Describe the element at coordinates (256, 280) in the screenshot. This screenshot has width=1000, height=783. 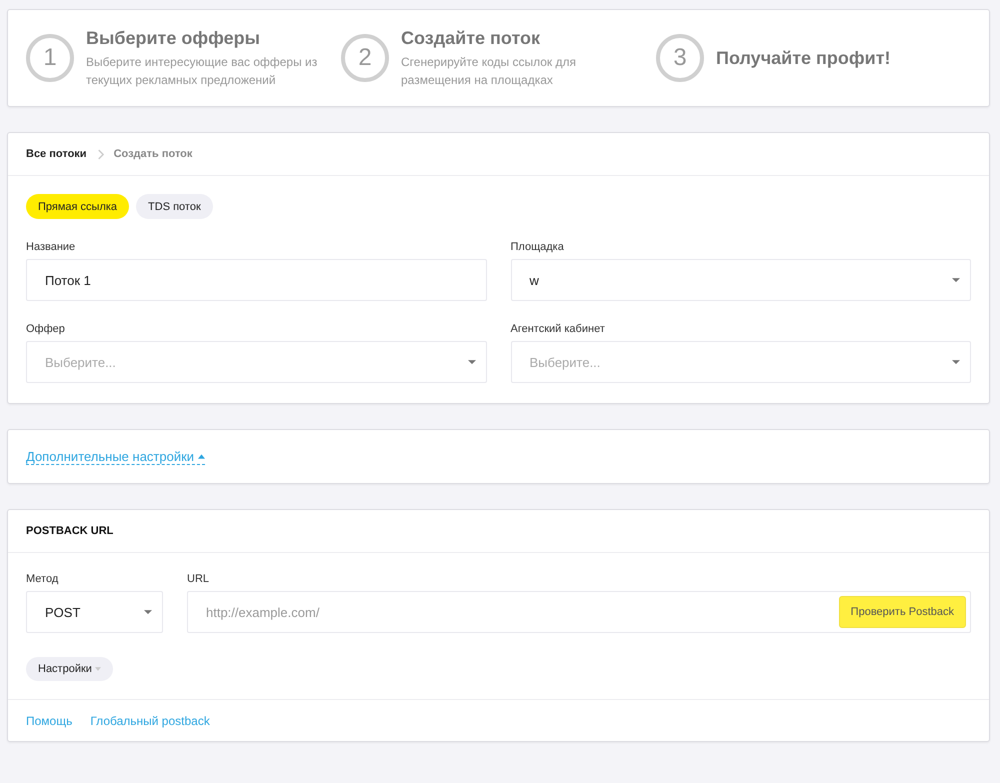
I see `input-field: Поток 1` at that location.